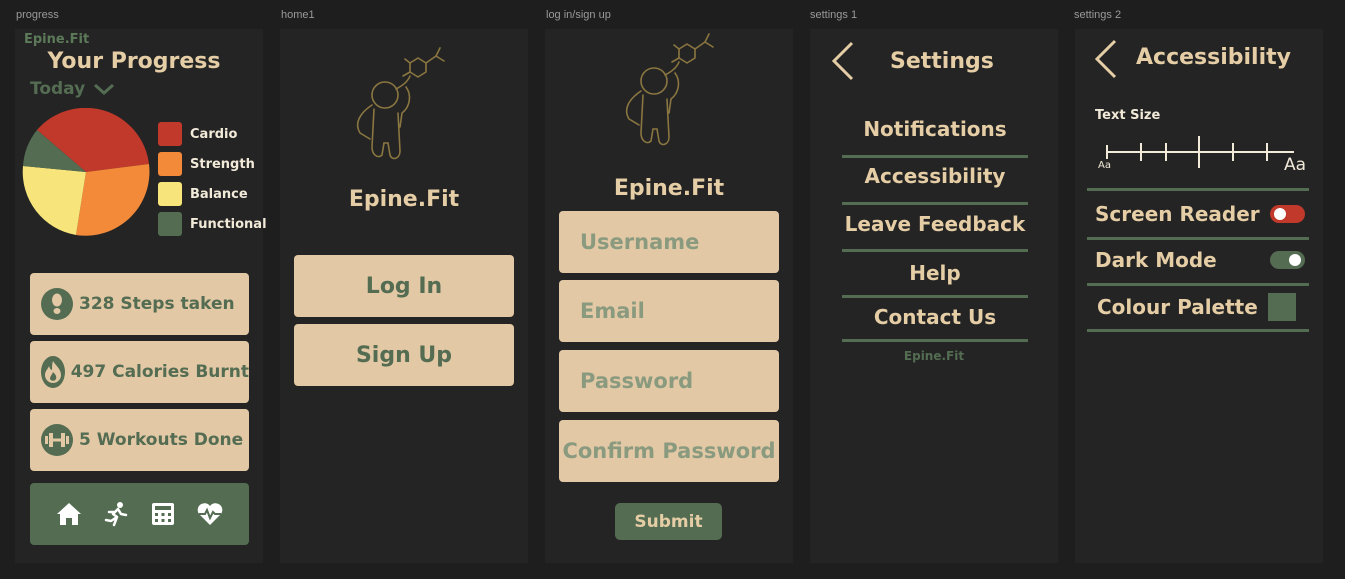 The image size is (1345, 579). What do you see at coordinates (935, 129) in the screenshot?
I see `menu-item-notifications: Notifications` at bounding box center [935, 129].